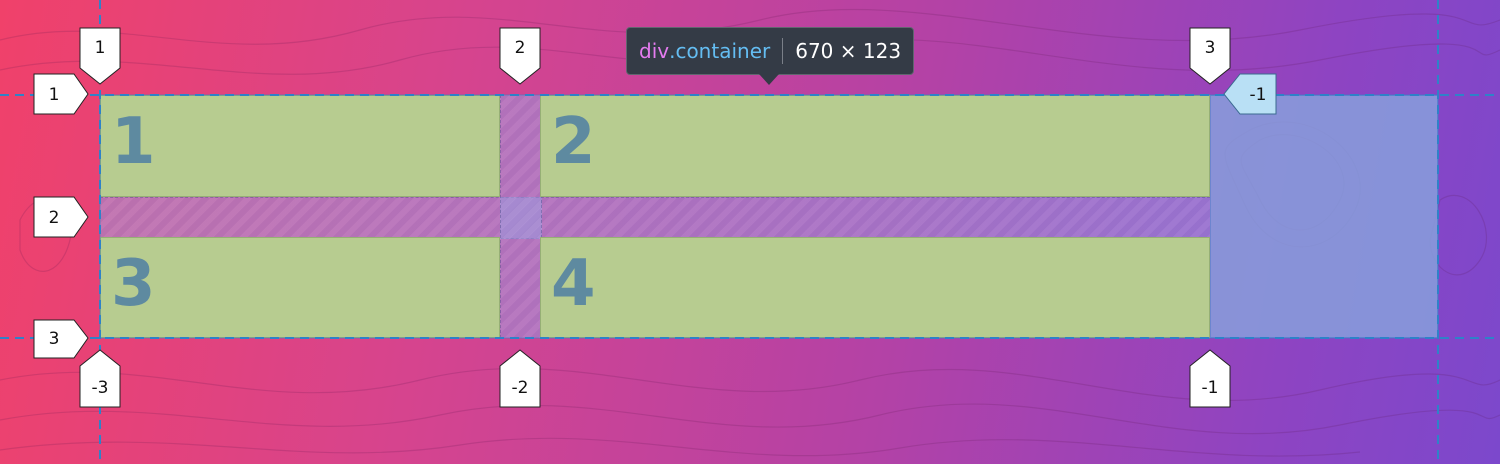 The height and width of the screenshot is (464, 1500). I want to click on row-badge-right-1-label: -1, so click(1258, 95).